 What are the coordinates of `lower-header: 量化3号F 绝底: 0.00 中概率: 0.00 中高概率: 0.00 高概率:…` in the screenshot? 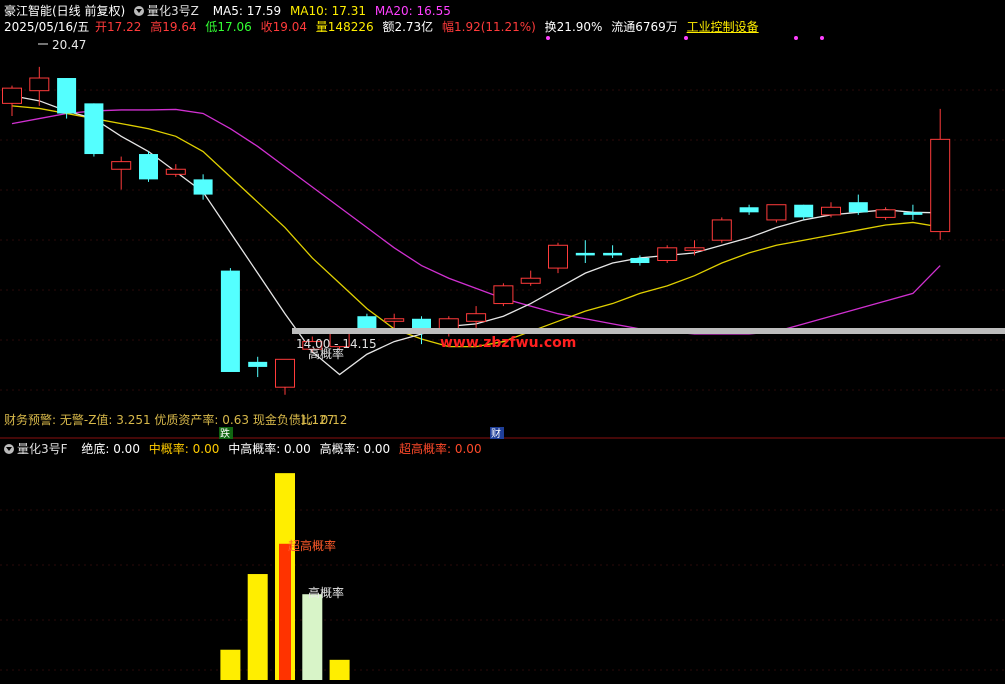 It's located at (245, 449).